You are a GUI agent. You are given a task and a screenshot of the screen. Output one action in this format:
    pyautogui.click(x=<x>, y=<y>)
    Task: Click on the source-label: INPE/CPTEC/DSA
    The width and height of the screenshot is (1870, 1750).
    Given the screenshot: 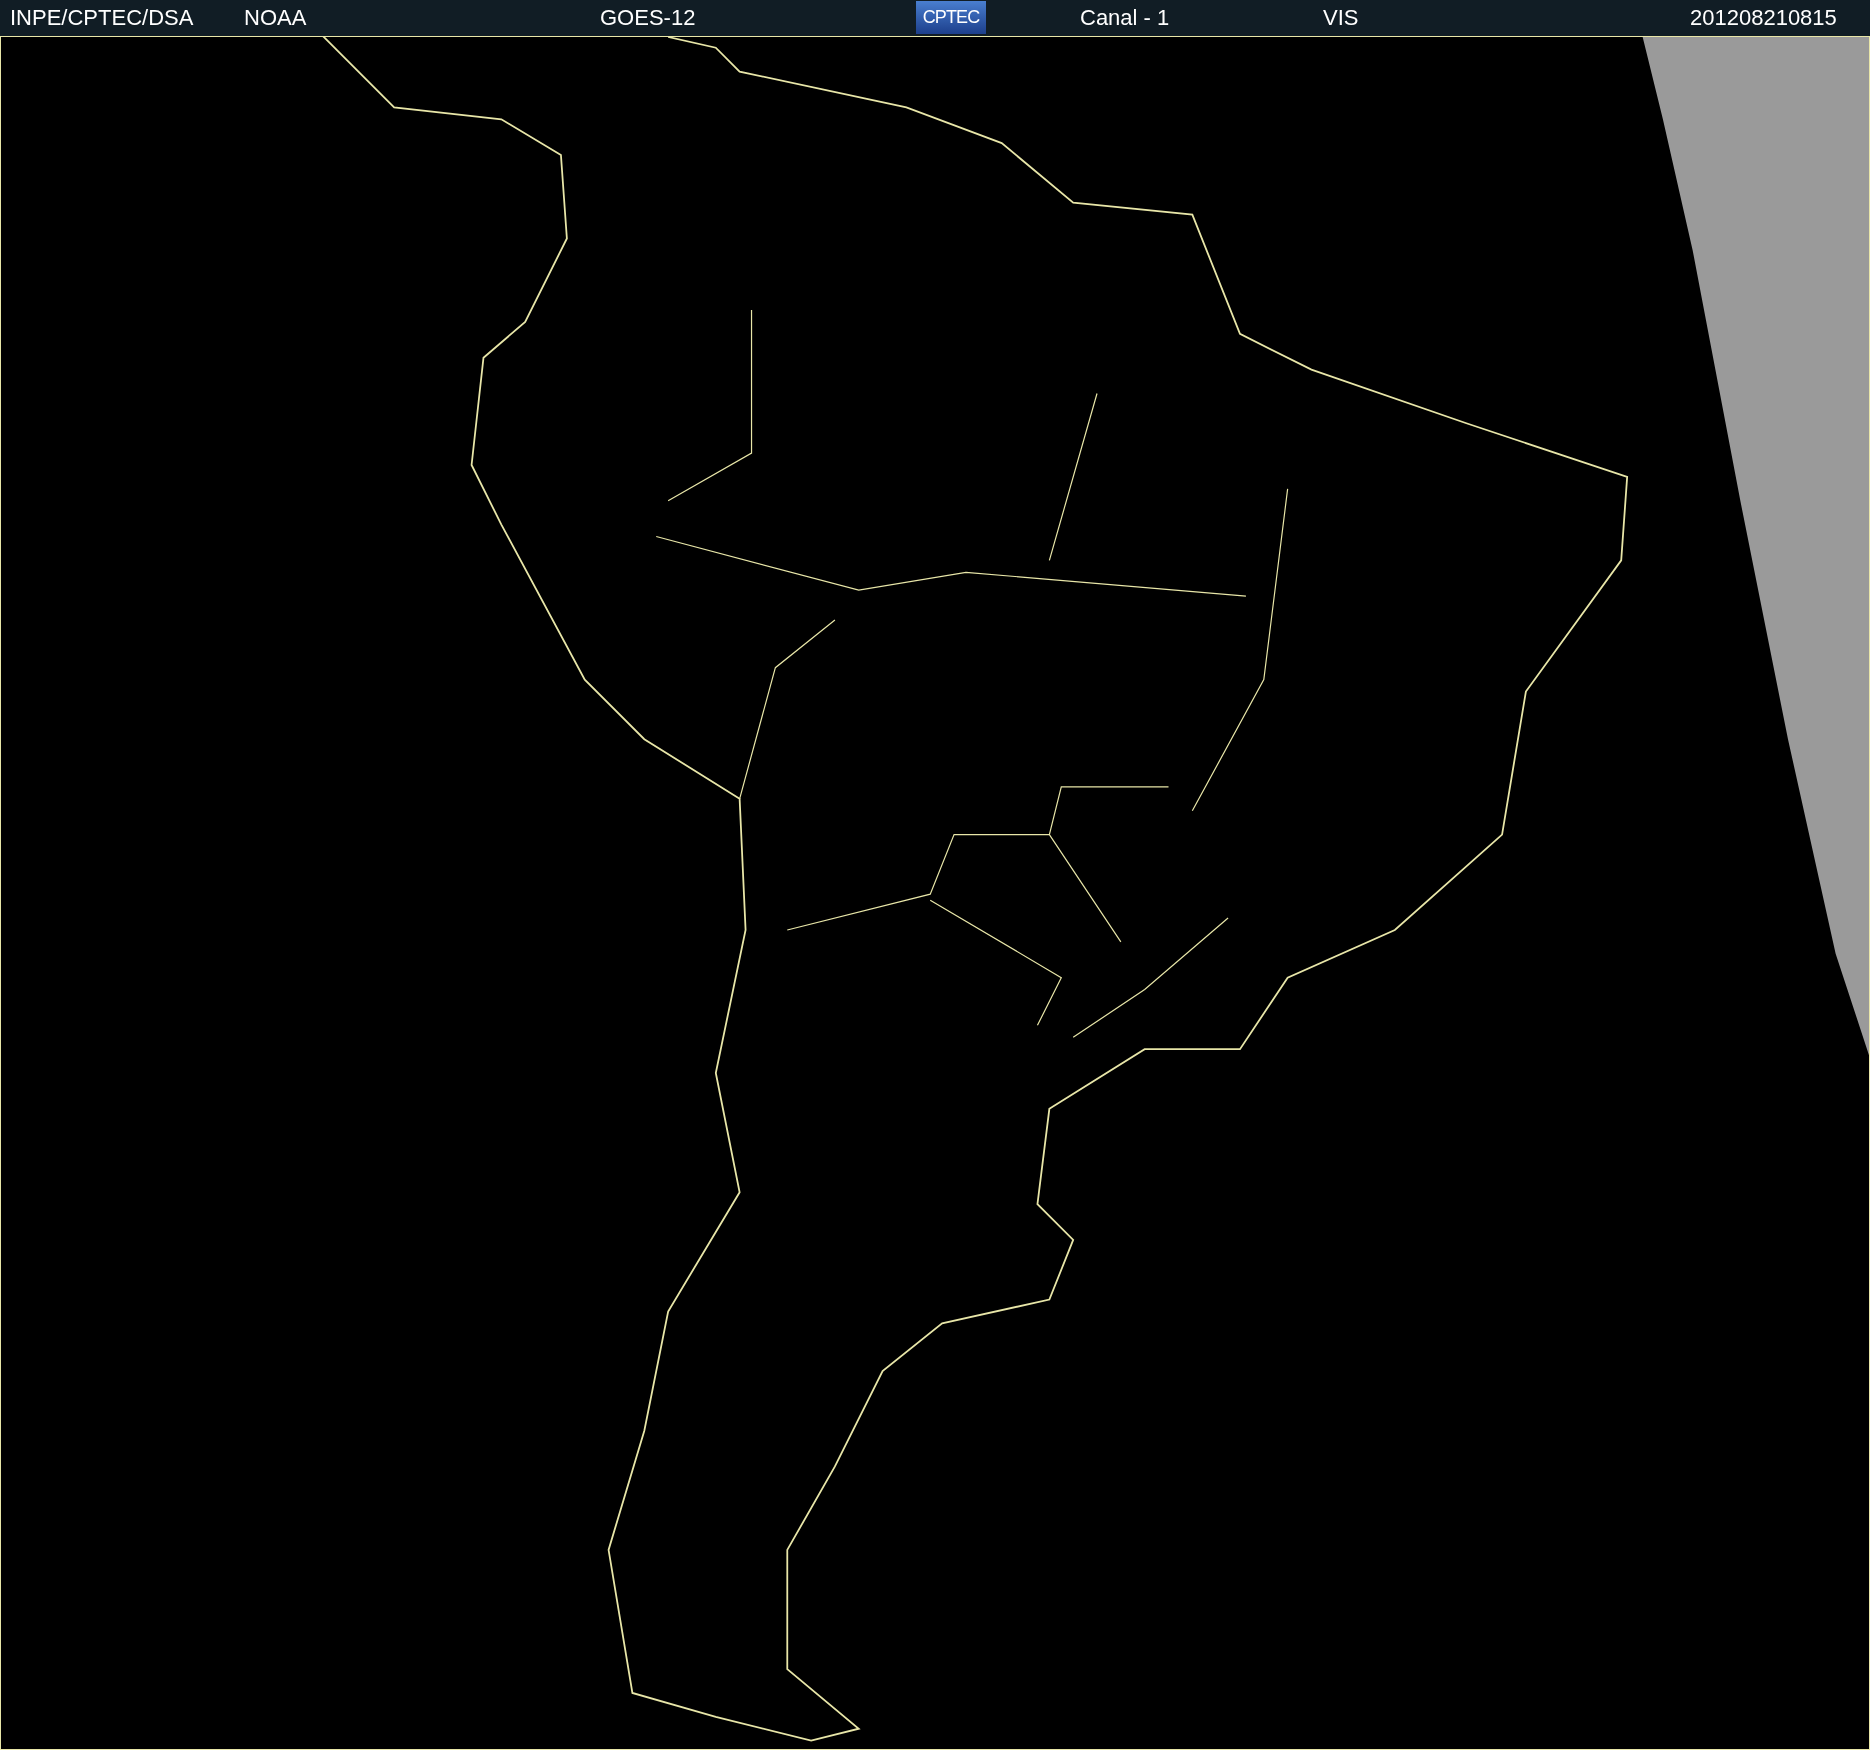 What is the action you would take?
    pyautogui.click(x=102, y=18)
    